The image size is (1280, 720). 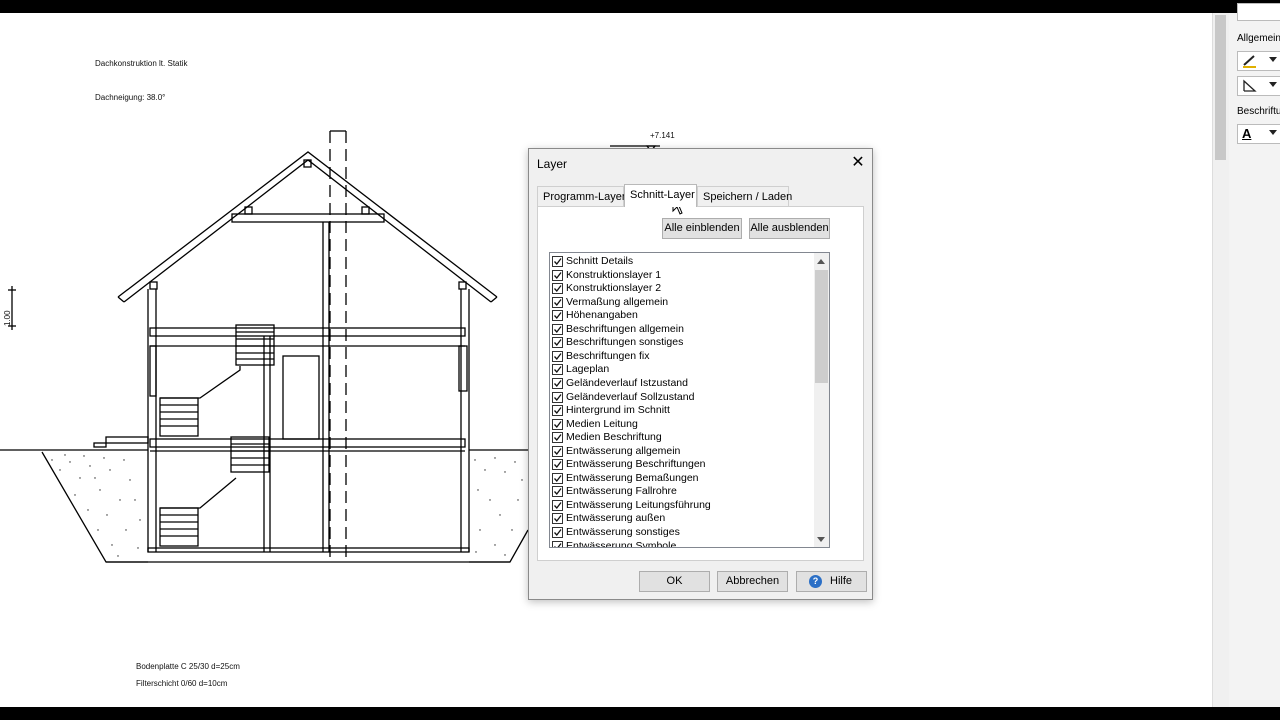 What do you see at coordinates (636, 464) in the screenshot?
I see `layer-label: Entwässerung Beschriftungen` at bounding box center [636, 464].